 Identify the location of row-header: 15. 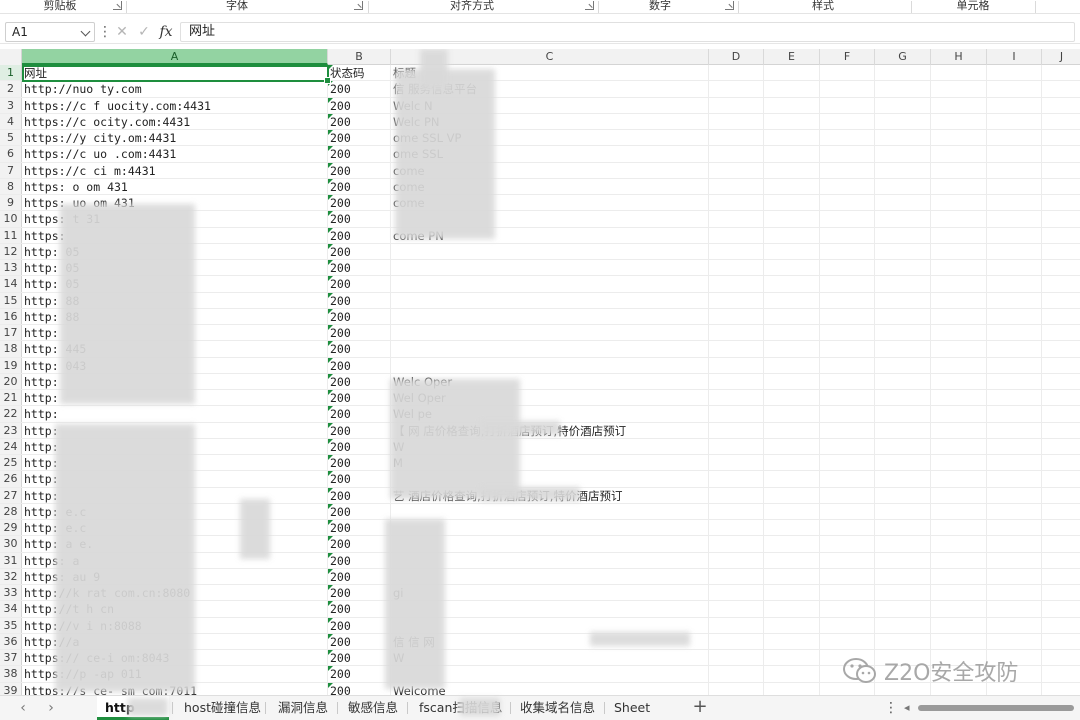
(11, 300).